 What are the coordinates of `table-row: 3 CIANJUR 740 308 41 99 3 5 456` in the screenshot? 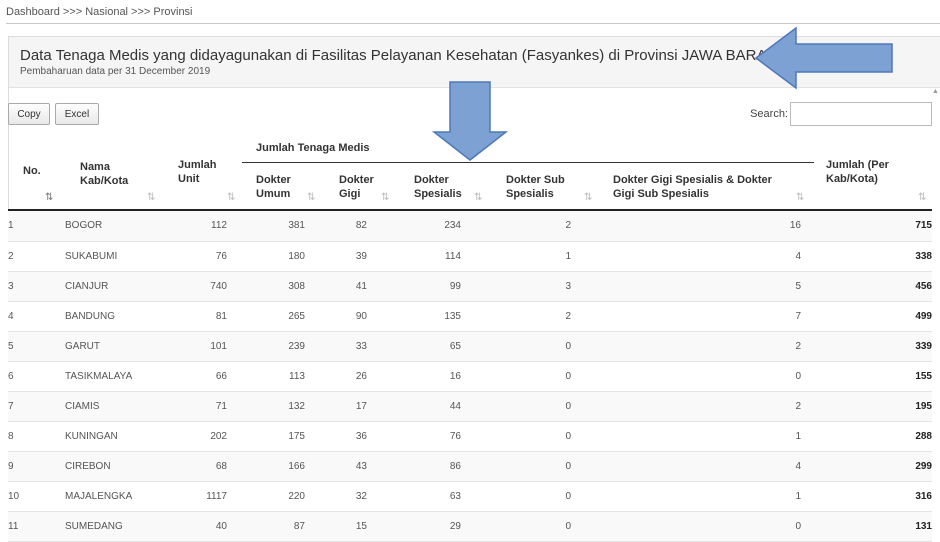 It's located at (470, 286).